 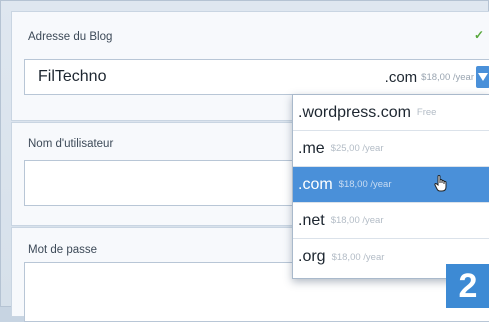 I want to click on blog-address-input: FilTechno .com $18,00 /year, so click(x=256, y=77).